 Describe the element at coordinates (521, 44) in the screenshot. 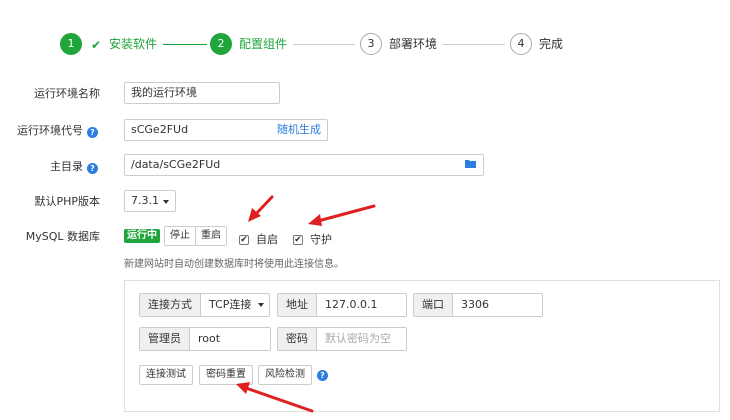

I see `step-4-circle: 4` at that location.